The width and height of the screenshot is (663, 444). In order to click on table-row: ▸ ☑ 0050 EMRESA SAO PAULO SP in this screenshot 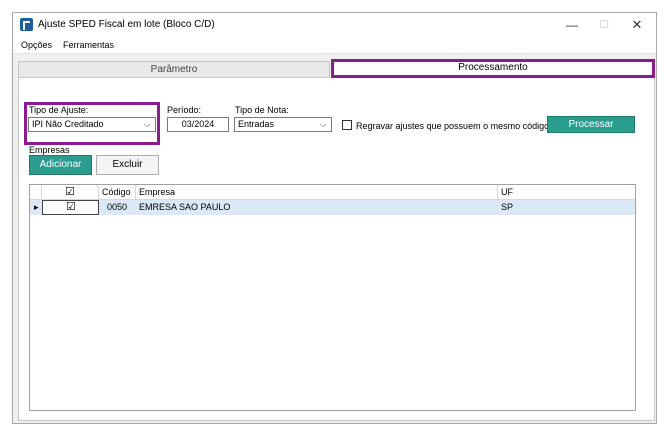, I will do `click(332, 207)`.